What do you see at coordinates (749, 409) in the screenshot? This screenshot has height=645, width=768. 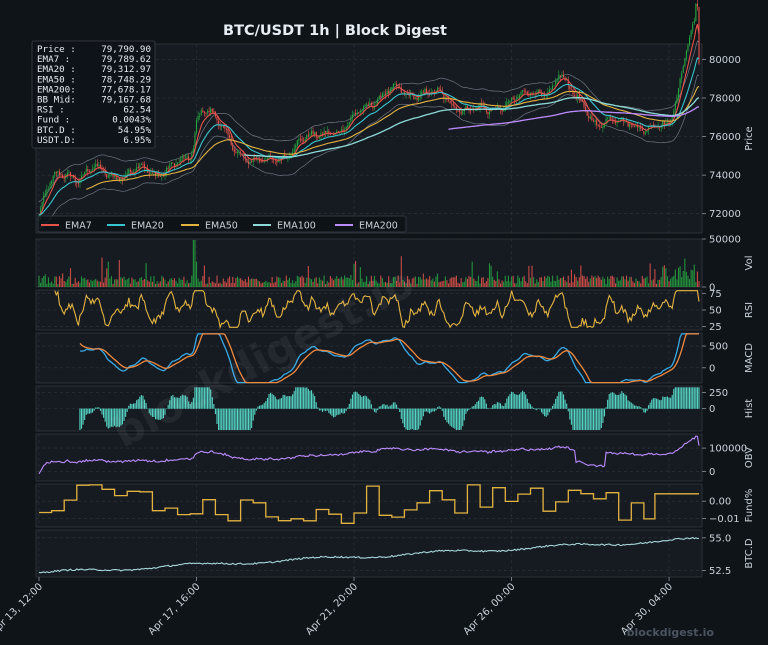 I see `ylabel-hist: Hist` at bounding box center [749, 409].